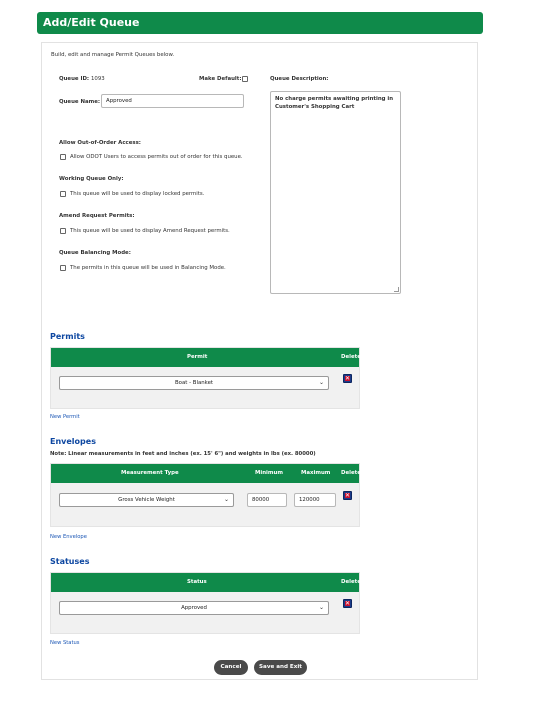  Describe the element at coordinates (245, 79) in the screenshot. I see `make-default-checkbox` at that location.